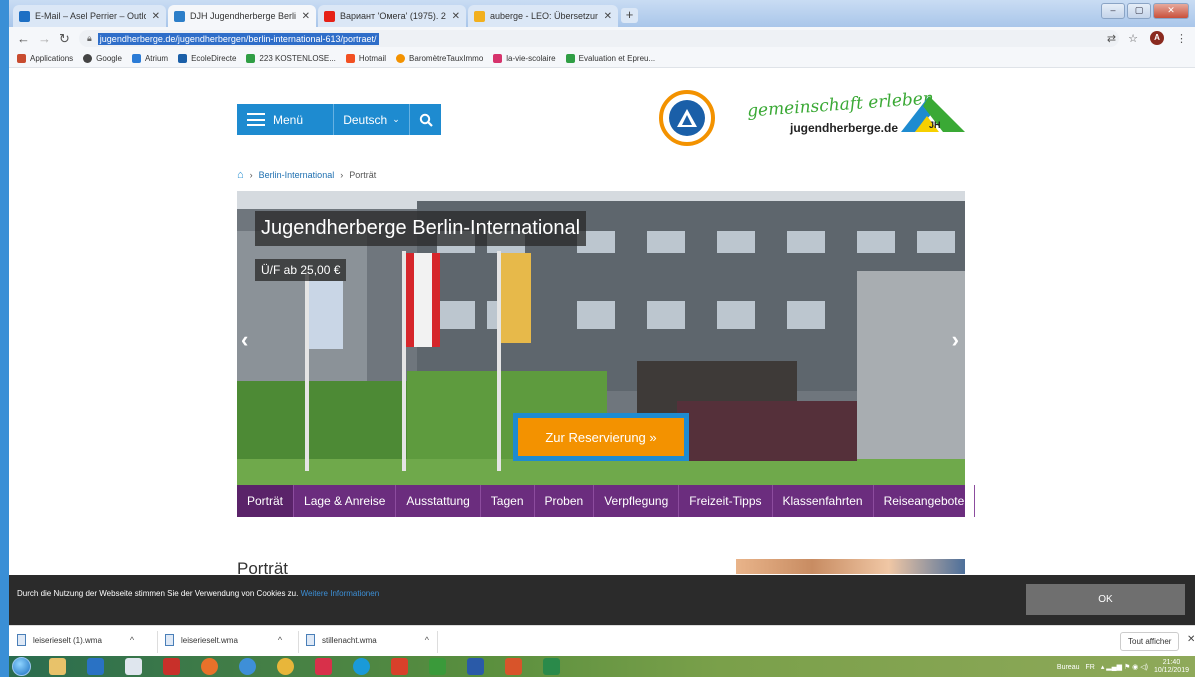  Describe the element at coordinates (823, 501) in the screenshot. I see `tab-klassenfahrten: Klassenfahrten` at that location.